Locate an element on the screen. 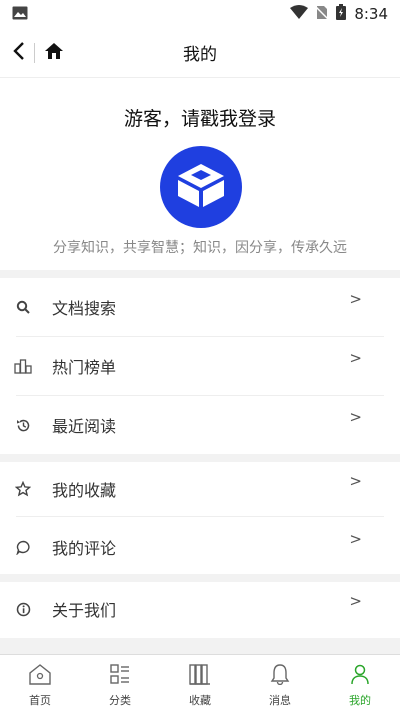 The image size is (400, 711). battery-icon is located at coordinates (341, 14).